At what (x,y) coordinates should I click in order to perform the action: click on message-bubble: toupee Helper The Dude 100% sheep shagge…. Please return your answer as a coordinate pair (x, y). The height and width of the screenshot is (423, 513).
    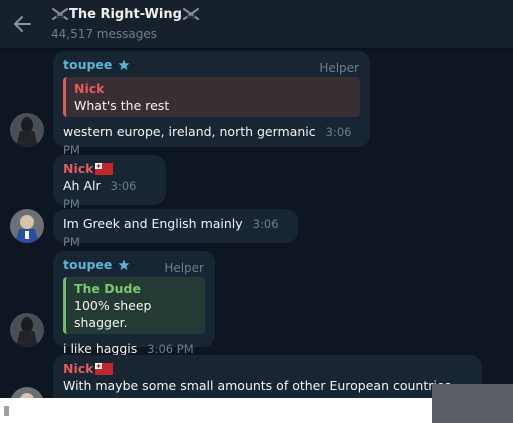
    Looking at the image, I should click on (134, 303).